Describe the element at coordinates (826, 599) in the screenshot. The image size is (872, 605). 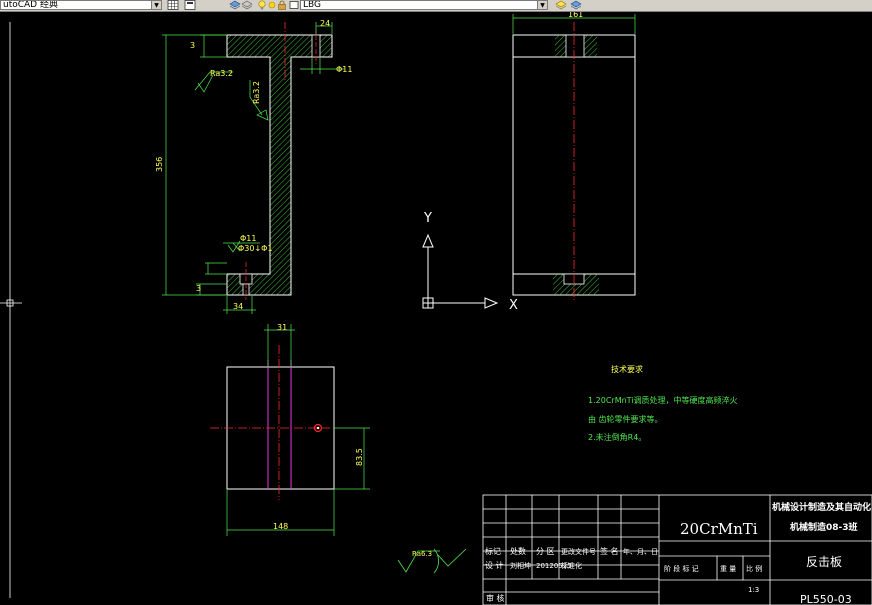
I see `drawing-number: PL550-03` at that location.